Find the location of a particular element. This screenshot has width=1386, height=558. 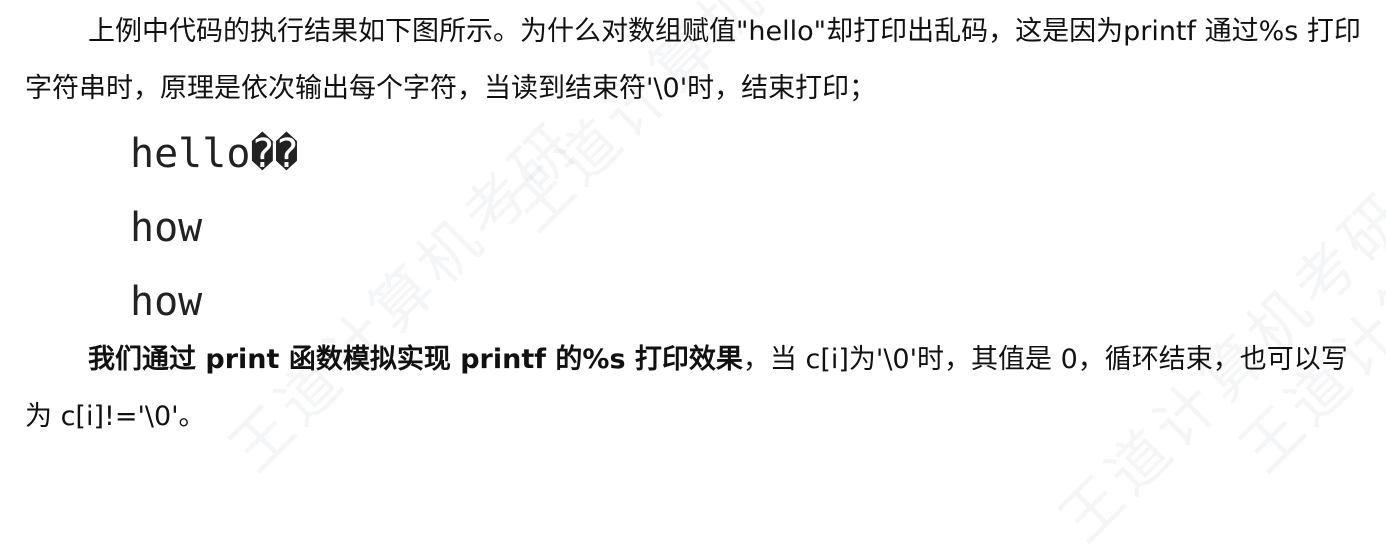

code-output-line: how is located at coordinates (214, 239).